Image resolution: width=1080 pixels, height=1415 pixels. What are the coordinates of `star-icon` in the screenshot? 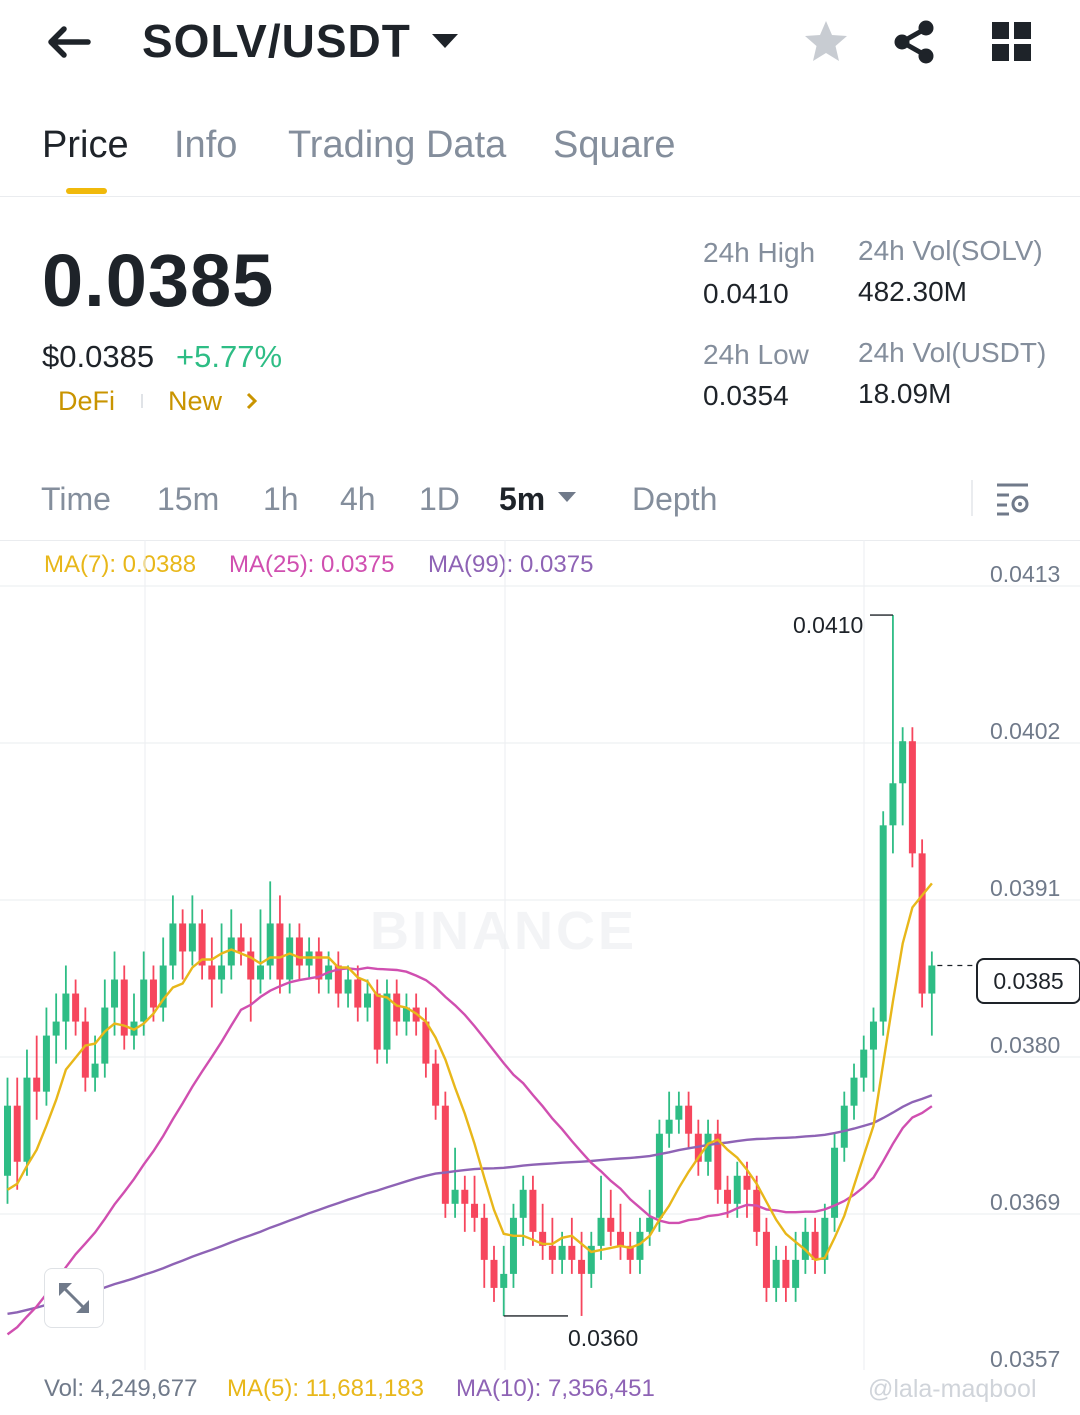 It's located at (826, 41).